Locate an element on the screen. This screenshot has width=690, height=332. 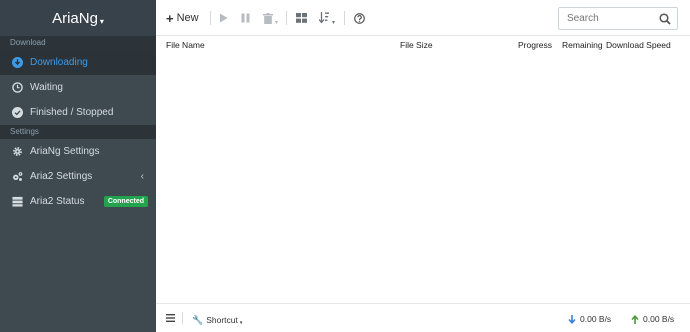
brand-header: AriaNg ▾ is located at coordinates (78, 18).